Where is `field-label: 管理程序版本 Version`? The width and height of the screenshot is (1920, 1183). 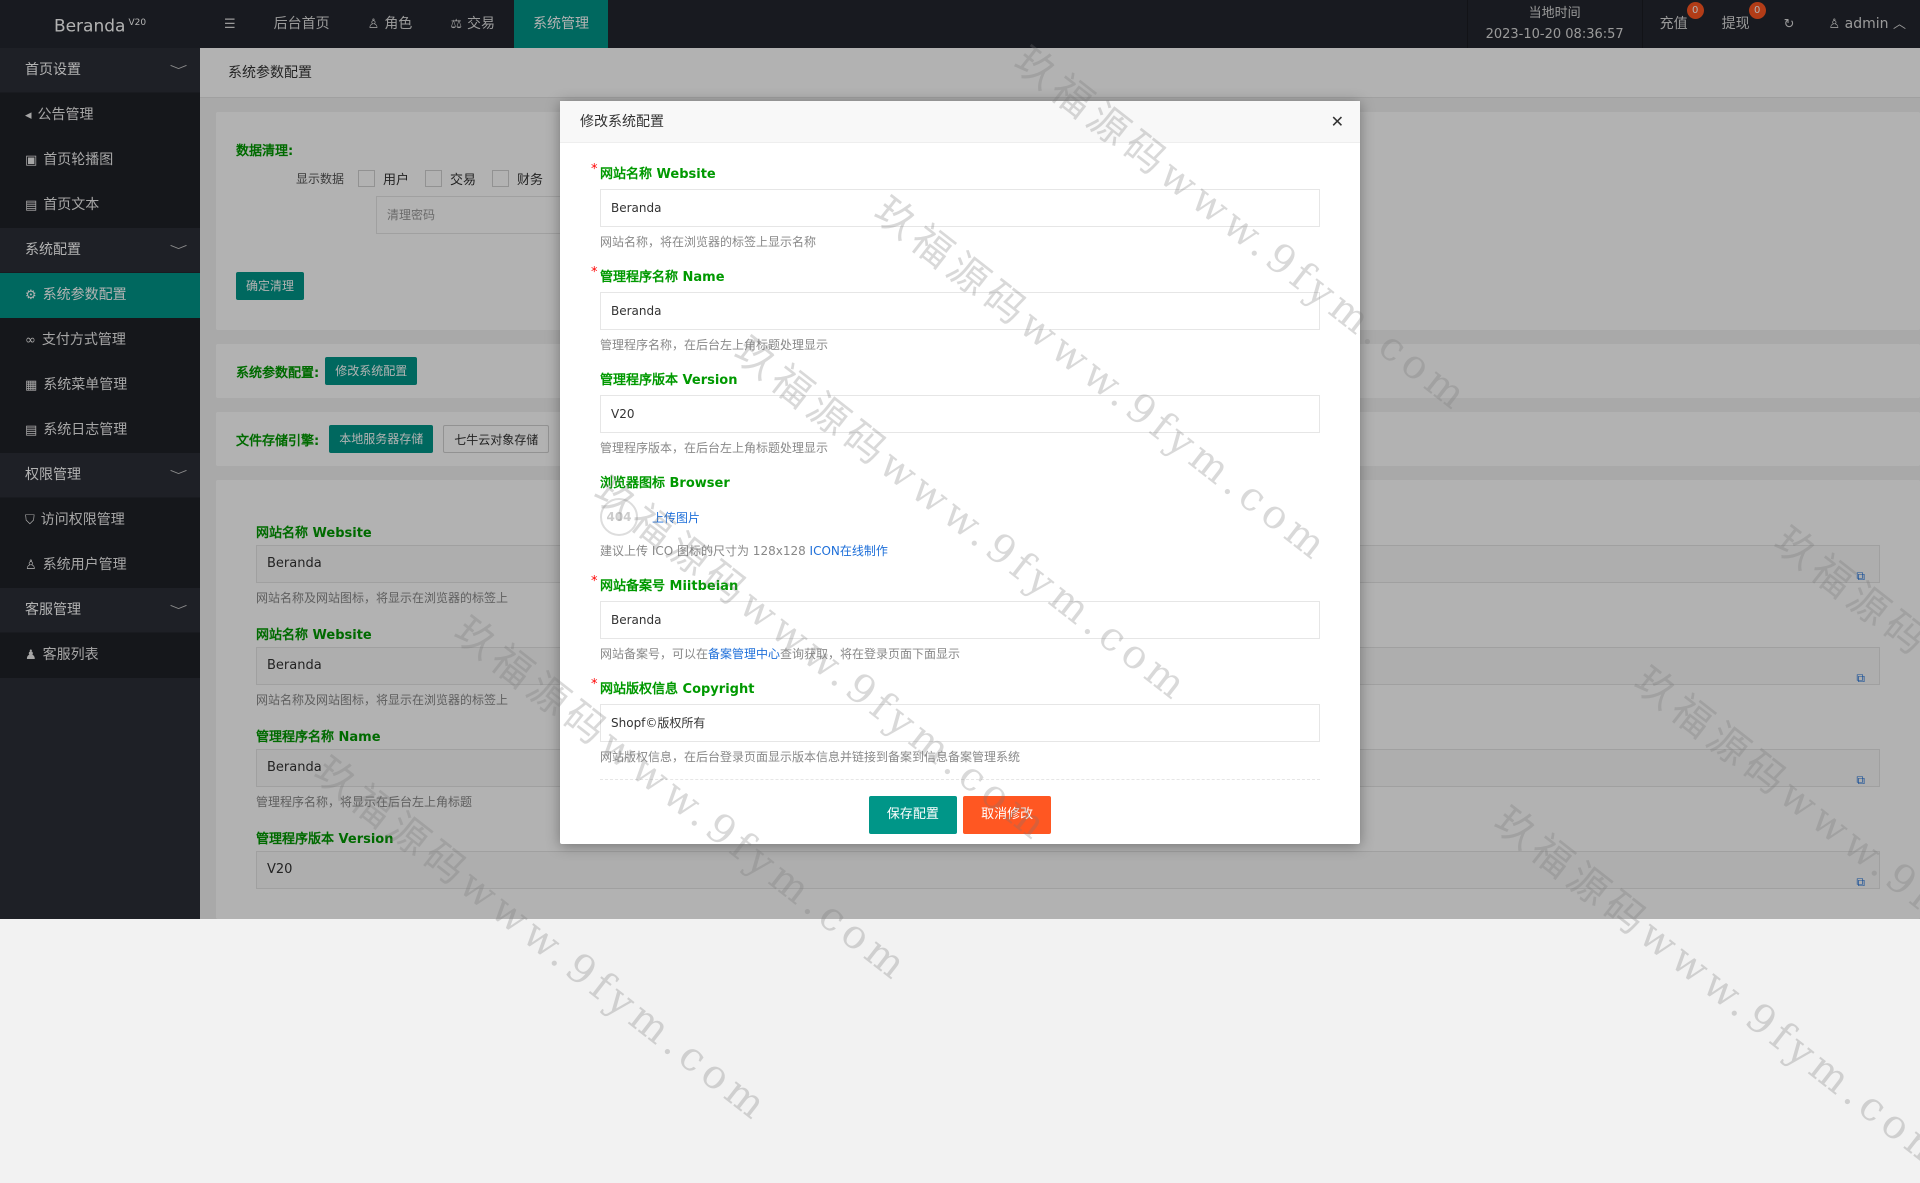
field-label: 管理程序版本 Version is located at coordinates (669, 380).